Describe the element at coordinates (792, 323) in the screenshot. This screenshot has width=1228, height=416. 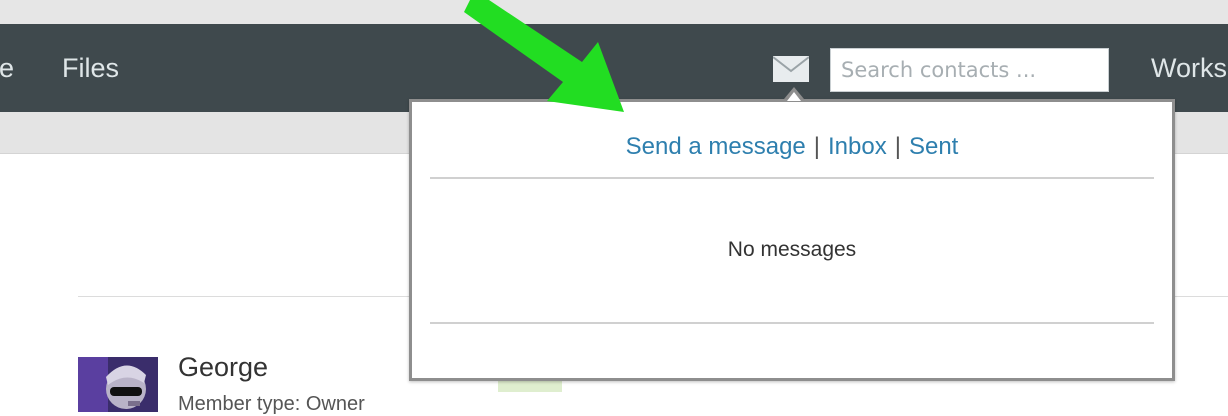
I see `dropdown-divider-bottom` at that location.